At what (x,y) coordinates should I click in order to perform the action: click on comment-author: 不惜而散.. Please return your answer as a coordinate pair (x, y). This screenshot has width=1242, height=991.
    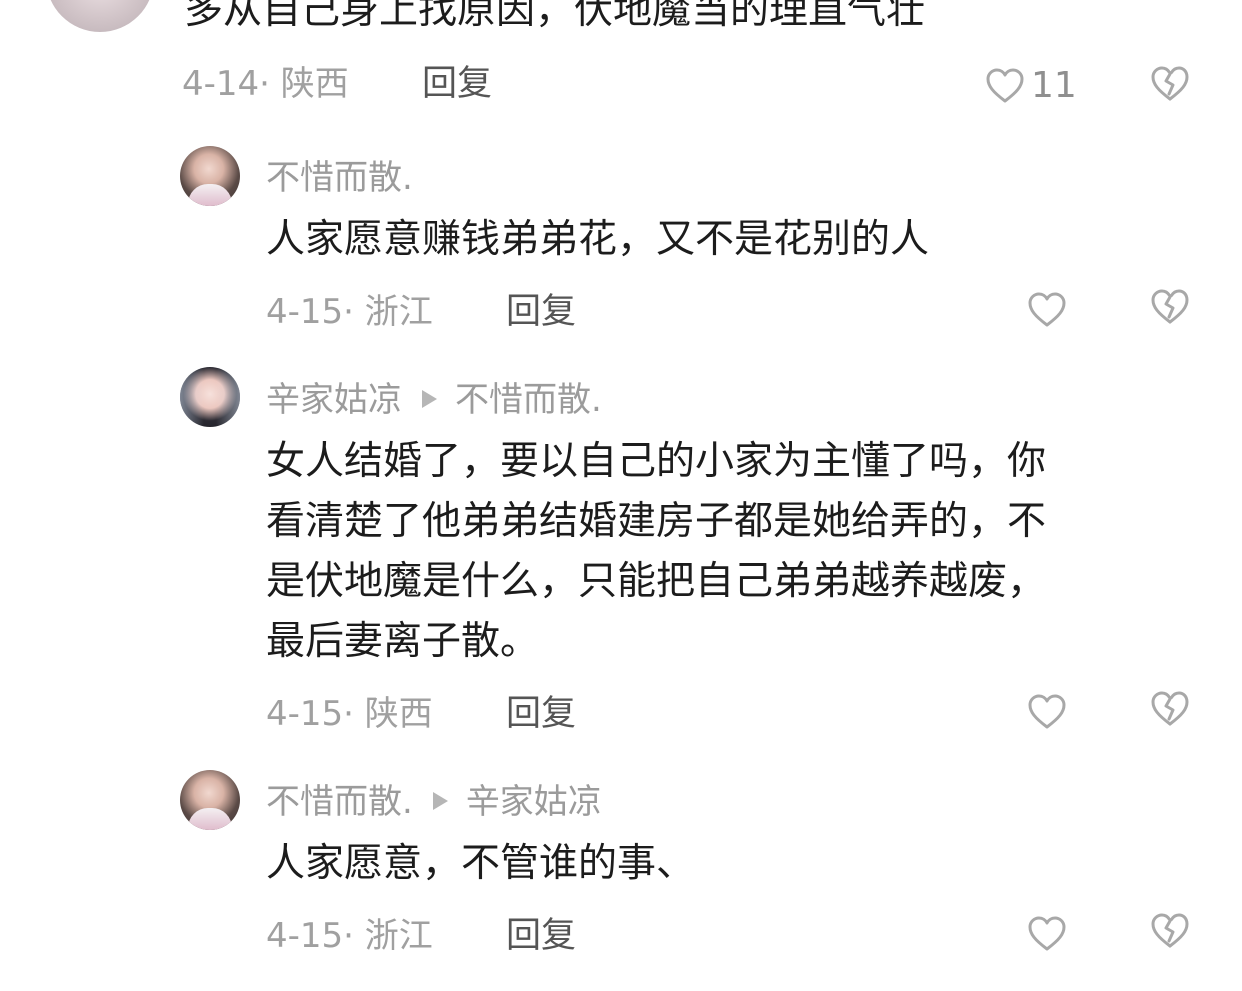
    Looking at the image, I should click on (339, 178).